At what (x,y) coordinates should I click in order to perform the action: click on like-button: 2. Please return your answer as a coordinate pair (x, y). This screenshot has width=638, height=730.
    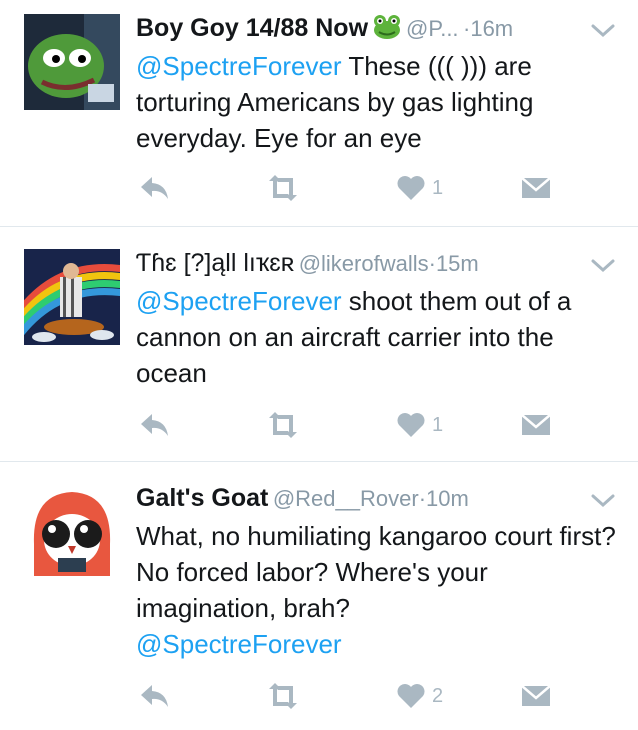
    Looking at the image, I should click on (419, 696).